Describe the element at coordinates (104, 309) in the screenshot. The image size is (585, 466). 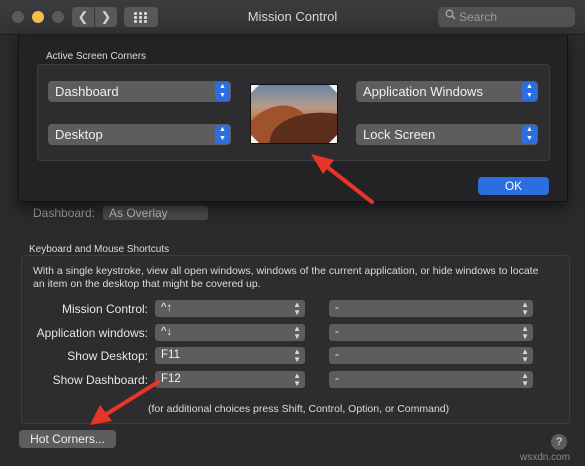
I see `mission-control-label: Mission Control:` at that location.